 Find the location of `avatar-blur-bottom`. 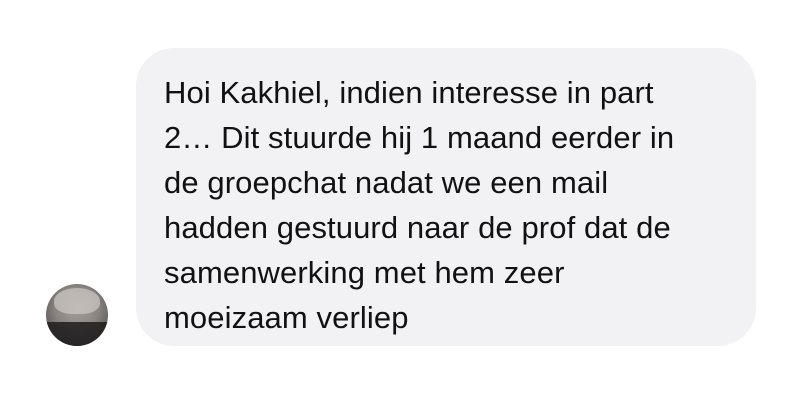

avatar-blur-bottom is located at coordinates (77, 334).